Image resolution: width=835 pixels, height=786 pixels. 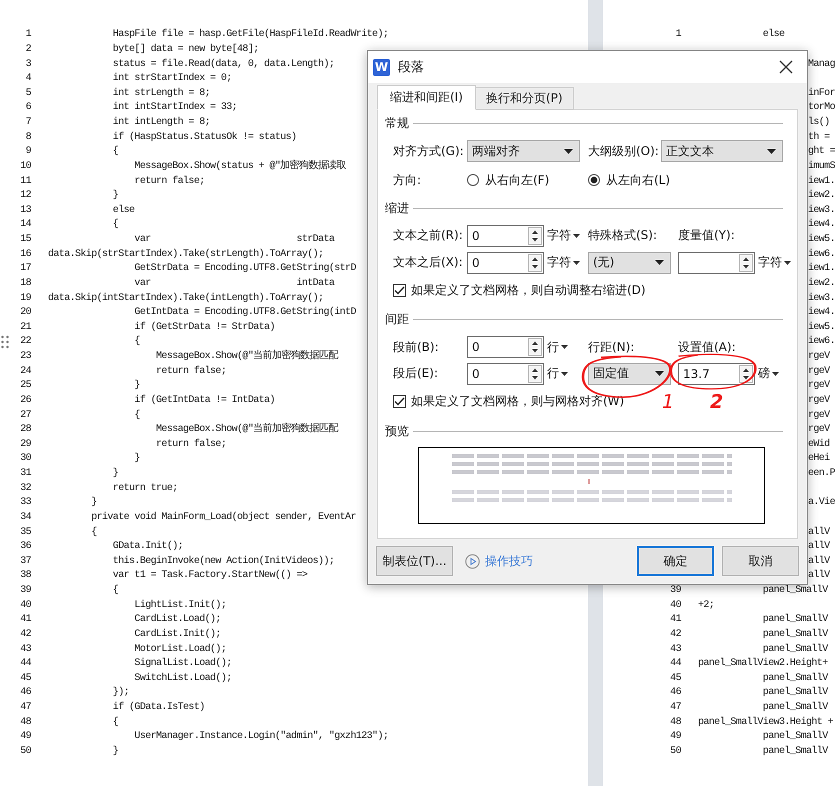 What do you see at coordinates (819, 576) in the screenshot?
I see `code-line: allV` at bounding box center [819, 576].